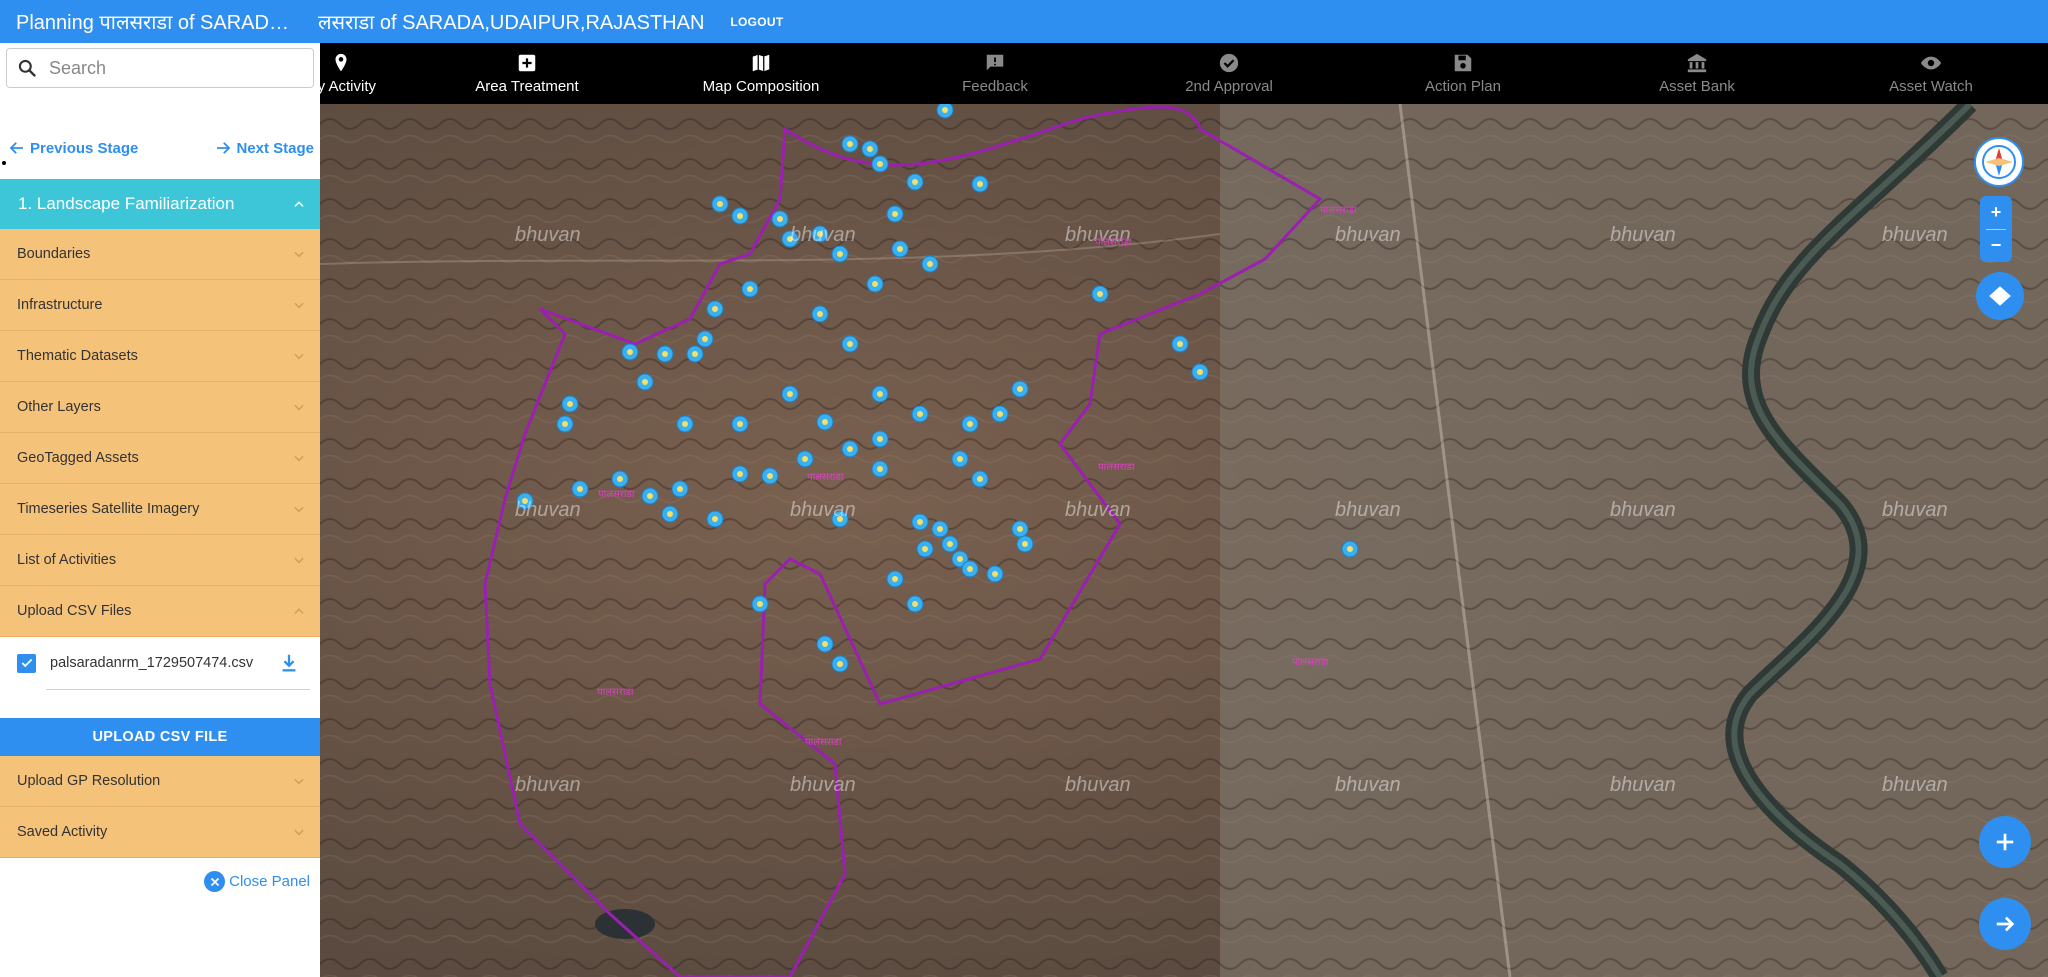 The height and width of the screenshot is (977, 2048). What do you see at coordinates (1697, 63) in the screenshot?
I see `bank-icon` at bounding box center [1697, 63].